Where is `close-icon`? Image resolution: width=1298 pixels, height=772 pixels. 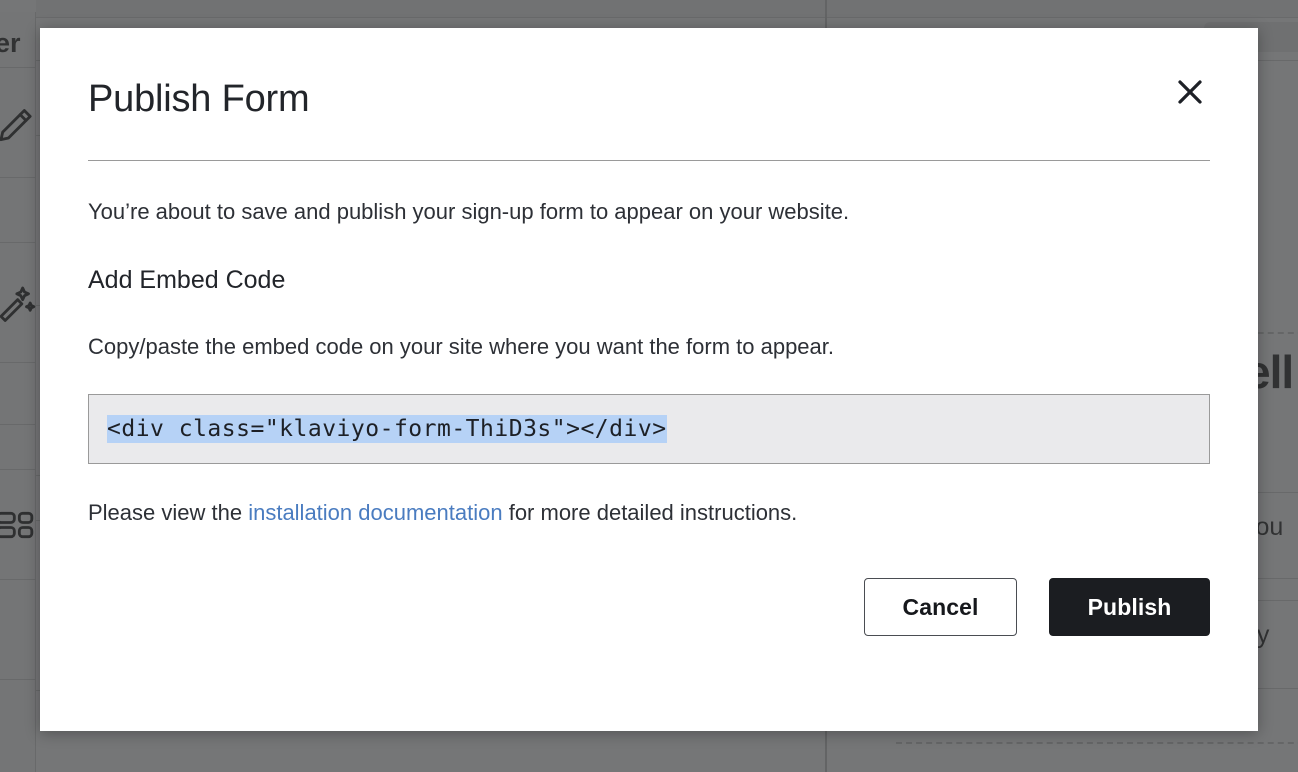 close-icon is located at coordinates (1190, 92).